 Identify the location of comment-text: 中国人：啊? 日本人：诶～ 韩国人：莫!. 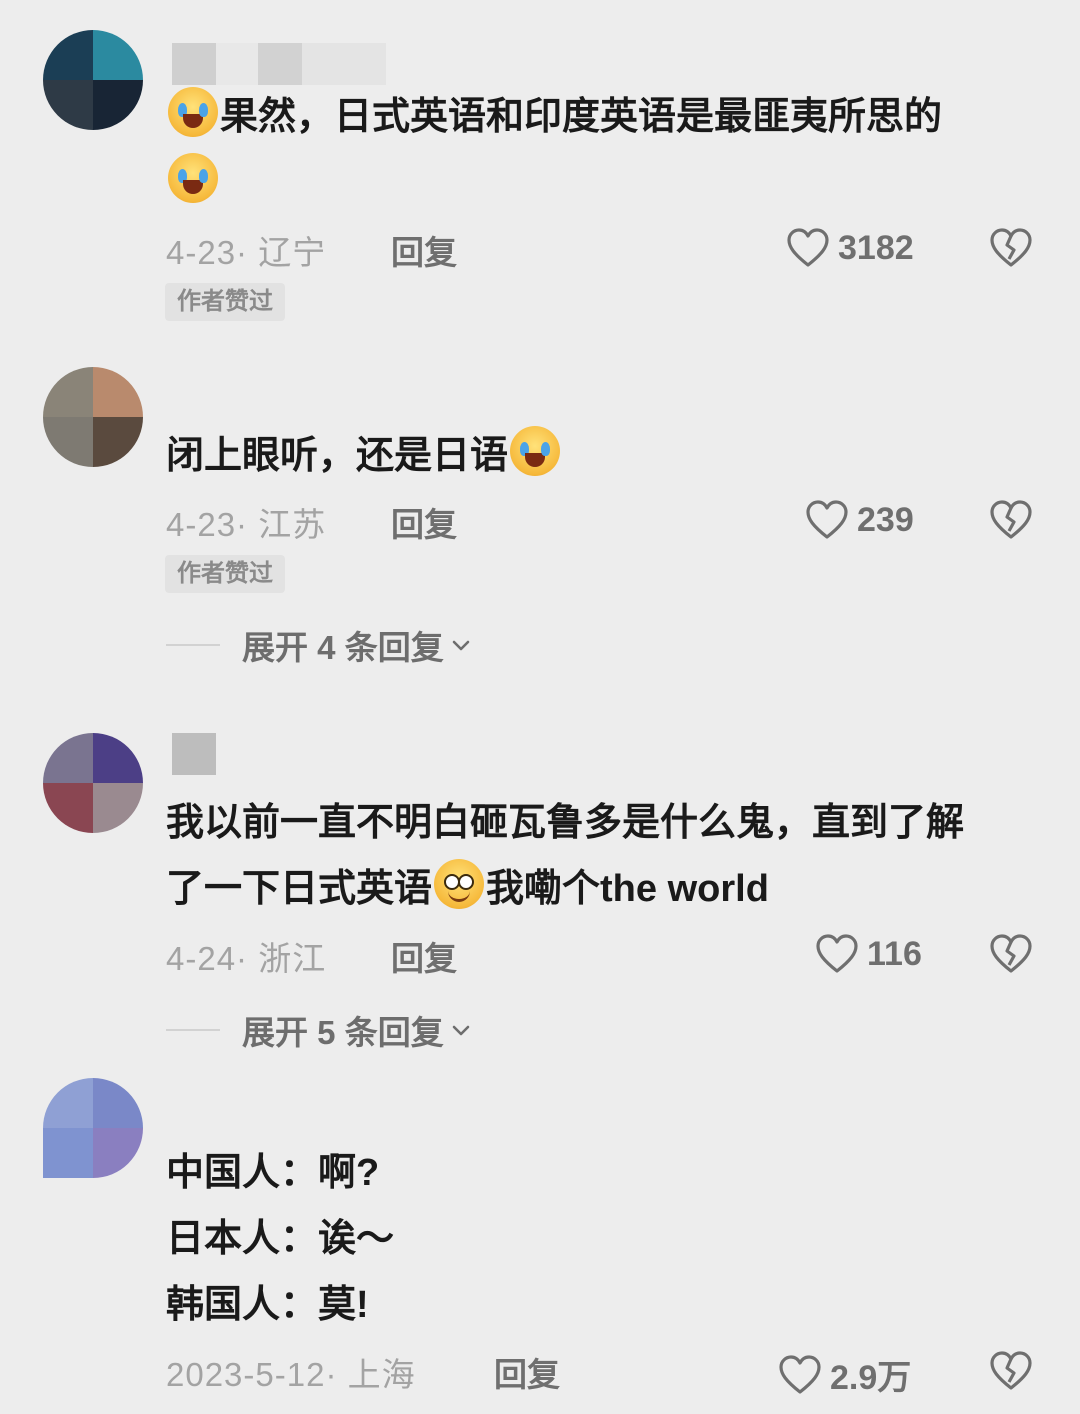
(280, 1239).